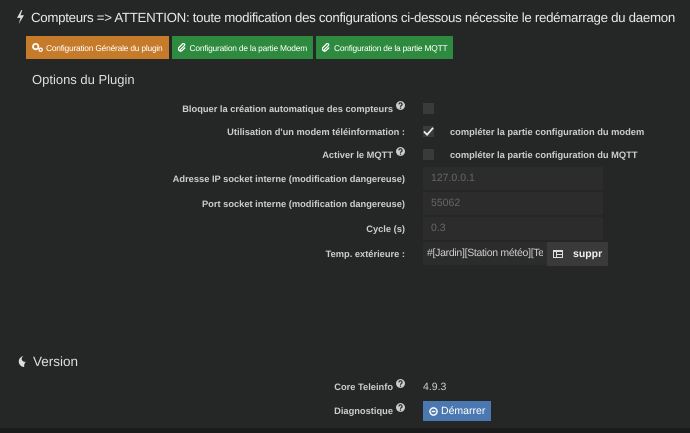 The image size is (690, 433). Describe the element at coordinates (513, 204) in the screenshot. I see `input-field: 55062` at that location.